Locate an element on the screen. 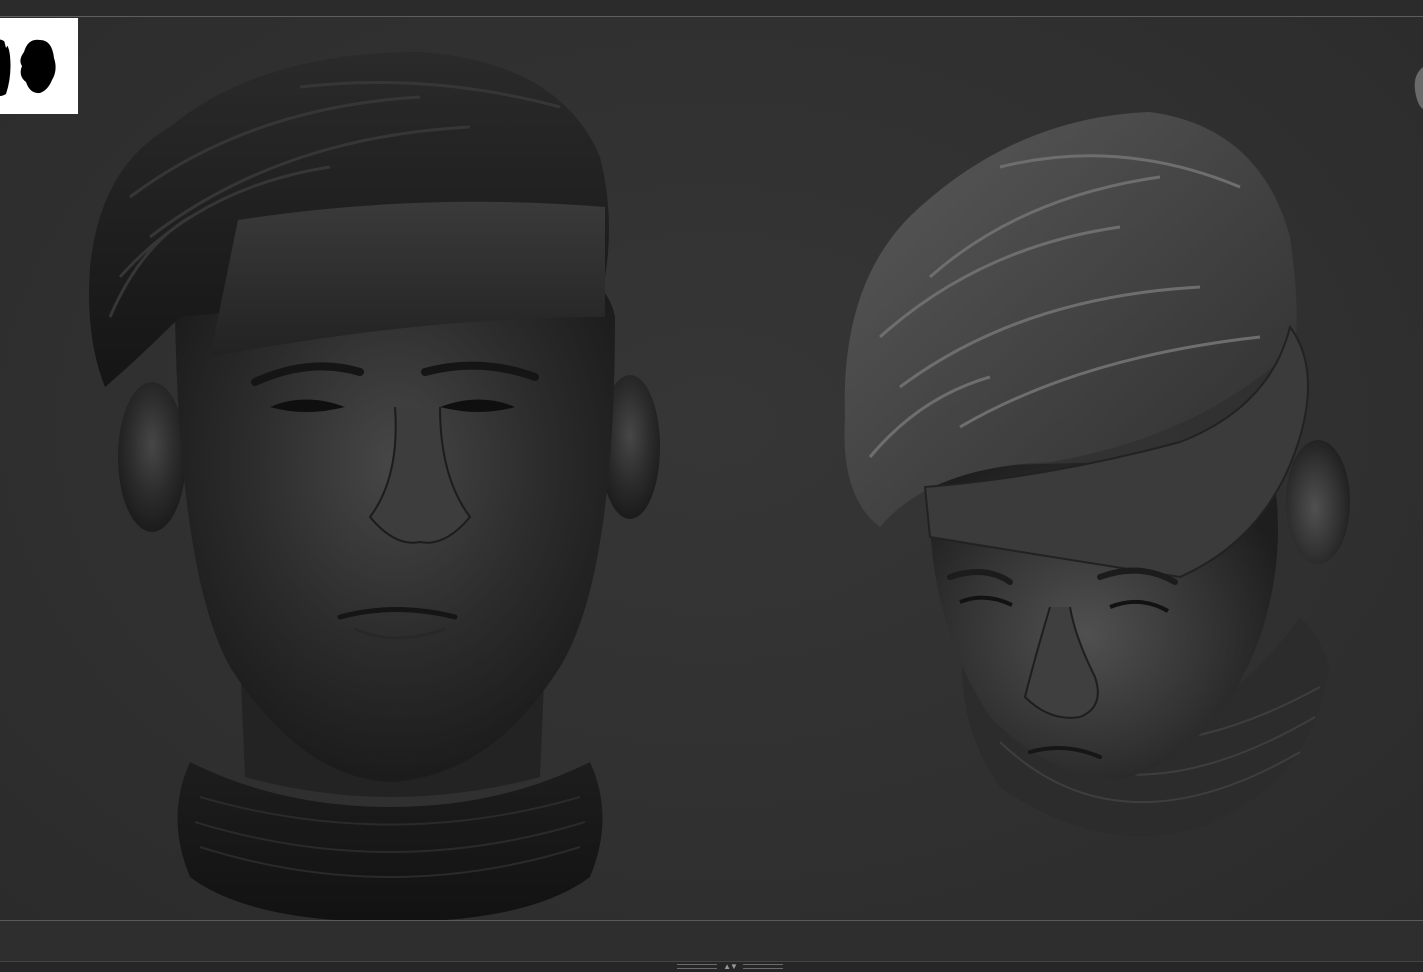 Image resolution: width=1423 pixels, height=972 pixels. front-left-ear is located at coordinates (152, 457).